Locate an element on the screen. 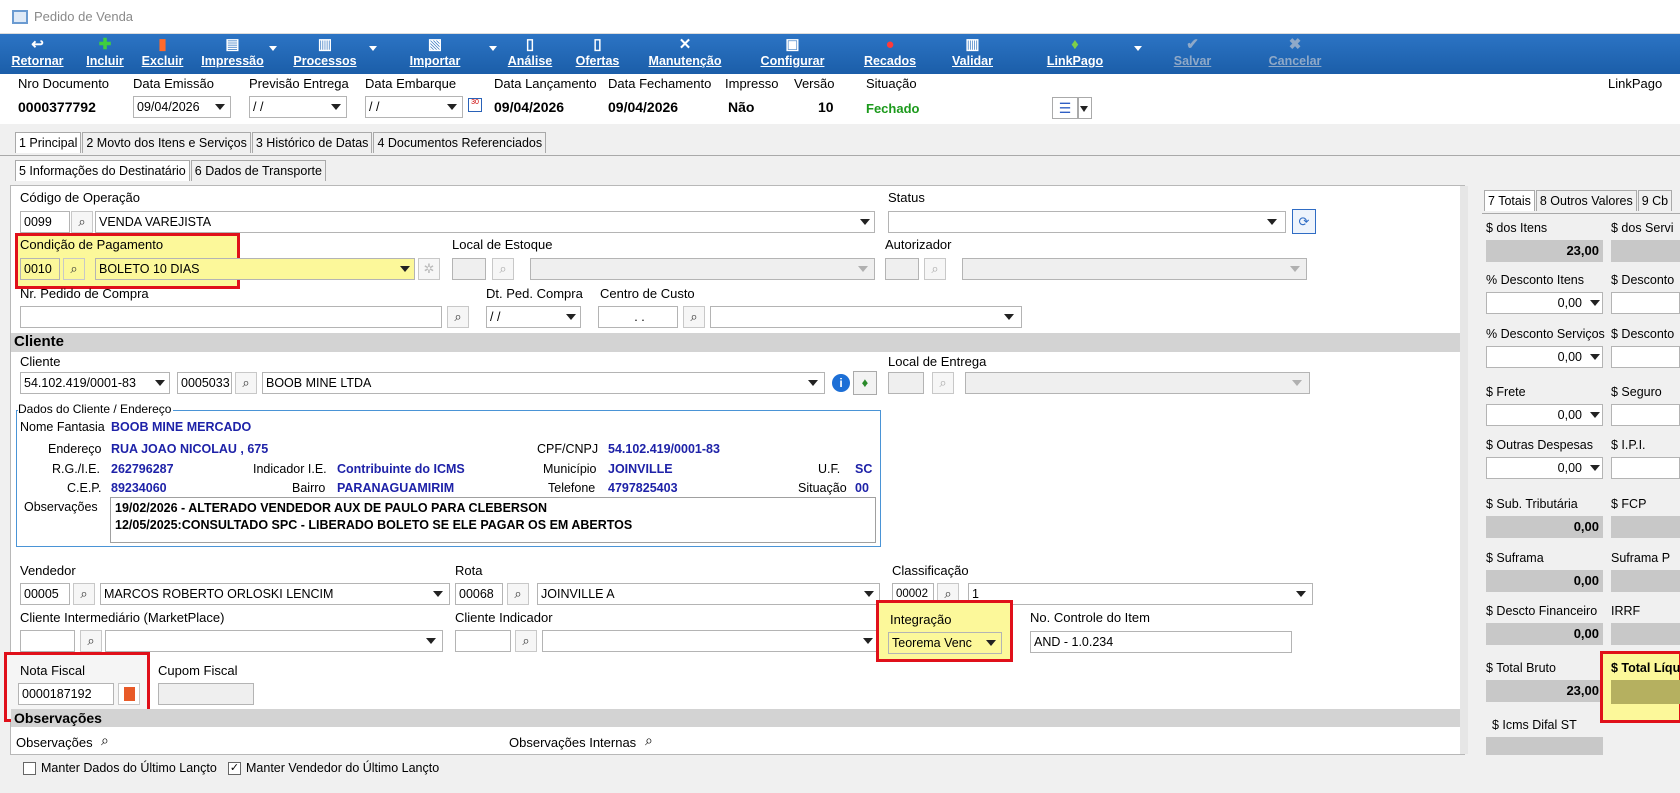 The height and width of the screenshot is (793, 1680). classificacao-desc-field: 1 is located at coordinates (1140, 594).